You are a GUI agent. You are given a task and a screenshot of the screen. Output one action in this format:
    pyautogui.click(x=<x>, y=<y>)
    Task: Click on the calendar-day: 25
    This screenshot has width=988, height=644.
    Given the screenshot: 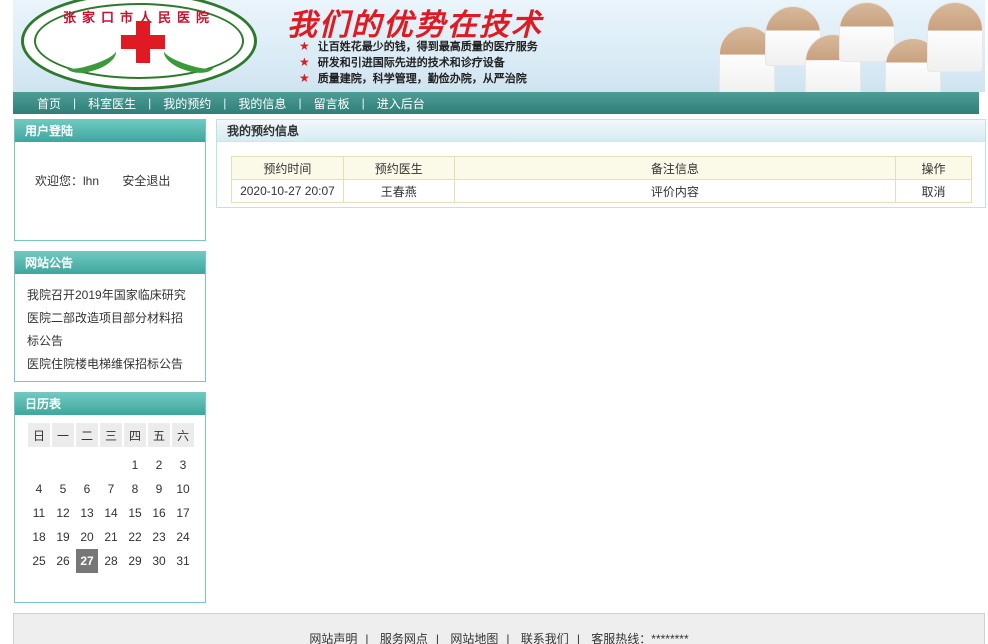 What is the action you would take?
    pyautogui.click(x=39, y=561)
    